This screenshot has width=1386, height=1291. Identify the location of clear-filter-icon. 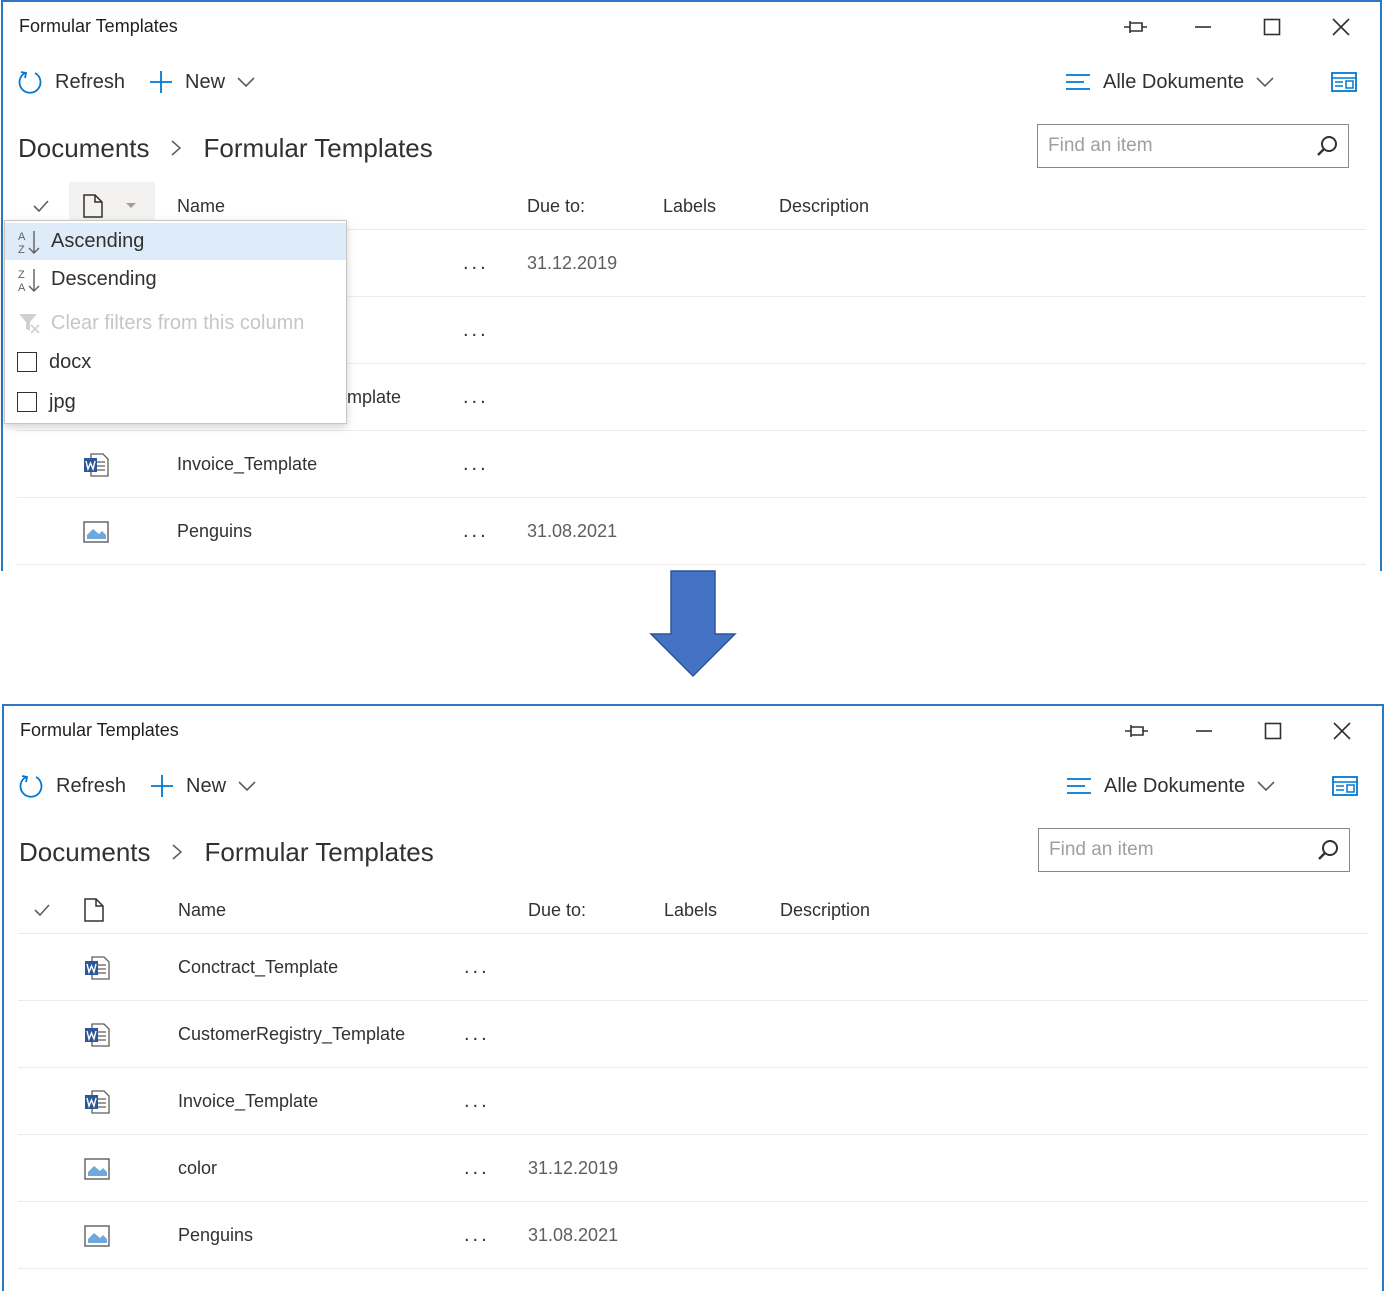
(29, 324).